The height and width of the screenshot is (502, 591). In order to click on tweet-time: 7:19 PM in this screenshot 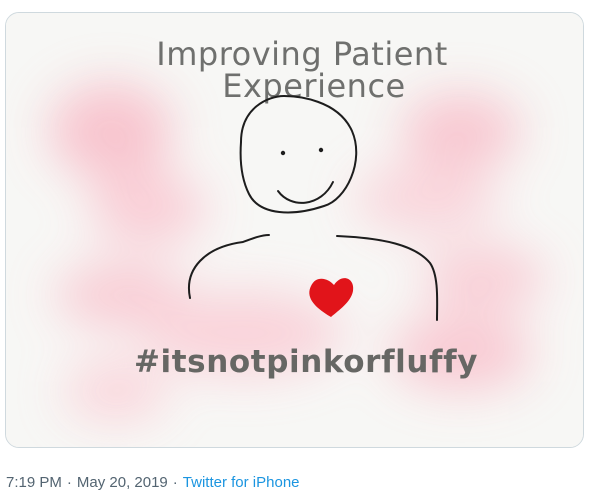, I will do `click(34, 482)`.